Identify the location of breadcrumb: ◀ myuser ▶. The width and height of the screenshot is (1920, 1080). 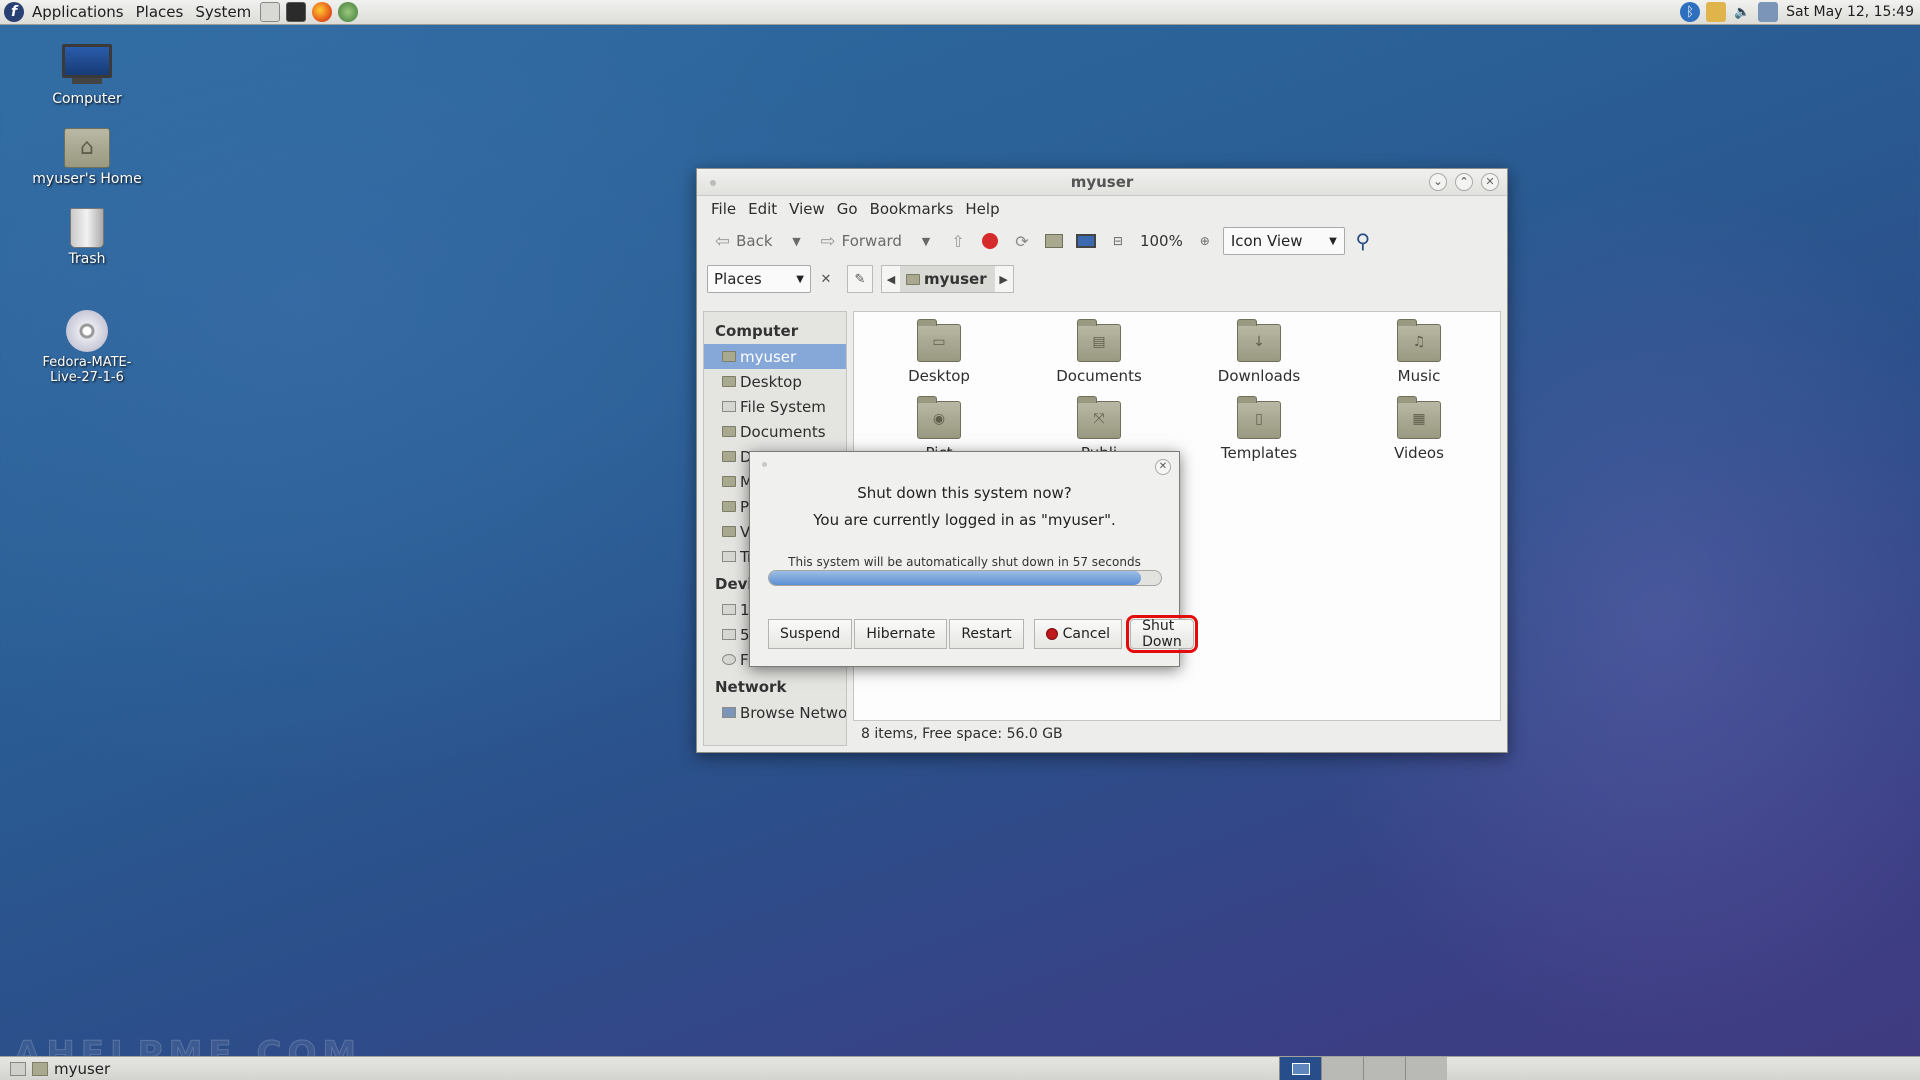
(947, 279).